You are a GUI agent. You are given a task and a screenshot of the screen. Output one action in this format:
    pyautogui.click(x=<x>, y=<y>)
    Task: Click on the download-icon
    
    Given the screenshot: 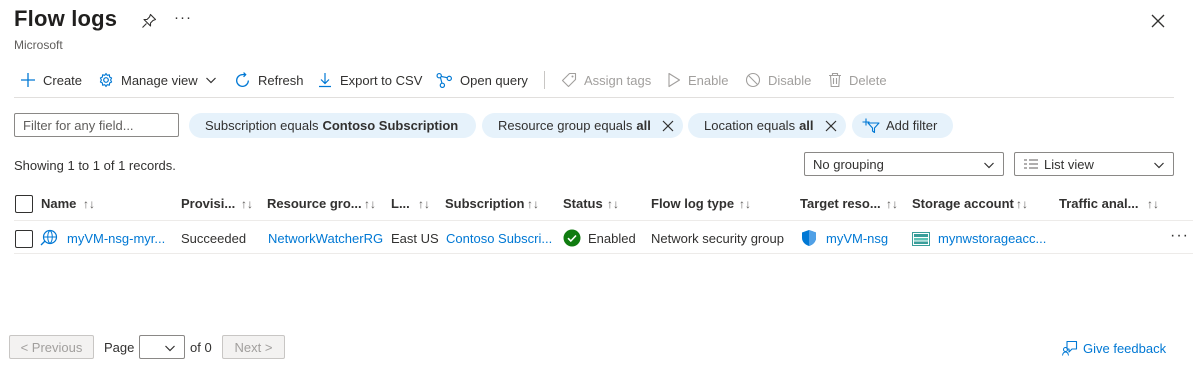 What is the action you would take?
    pyautogui.click(x=325, y=80)
    